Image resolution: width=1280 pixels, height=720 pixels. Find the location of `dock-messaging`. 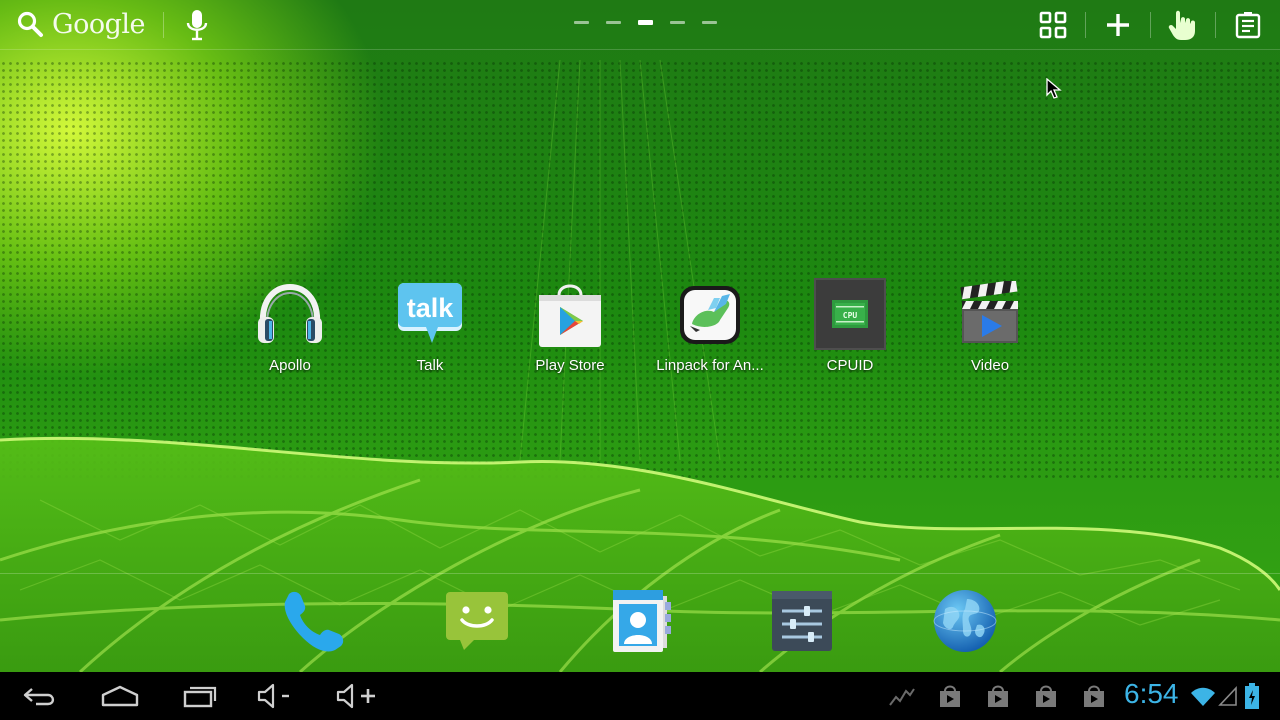

dock-messaging is located at coordinates (477, 621).